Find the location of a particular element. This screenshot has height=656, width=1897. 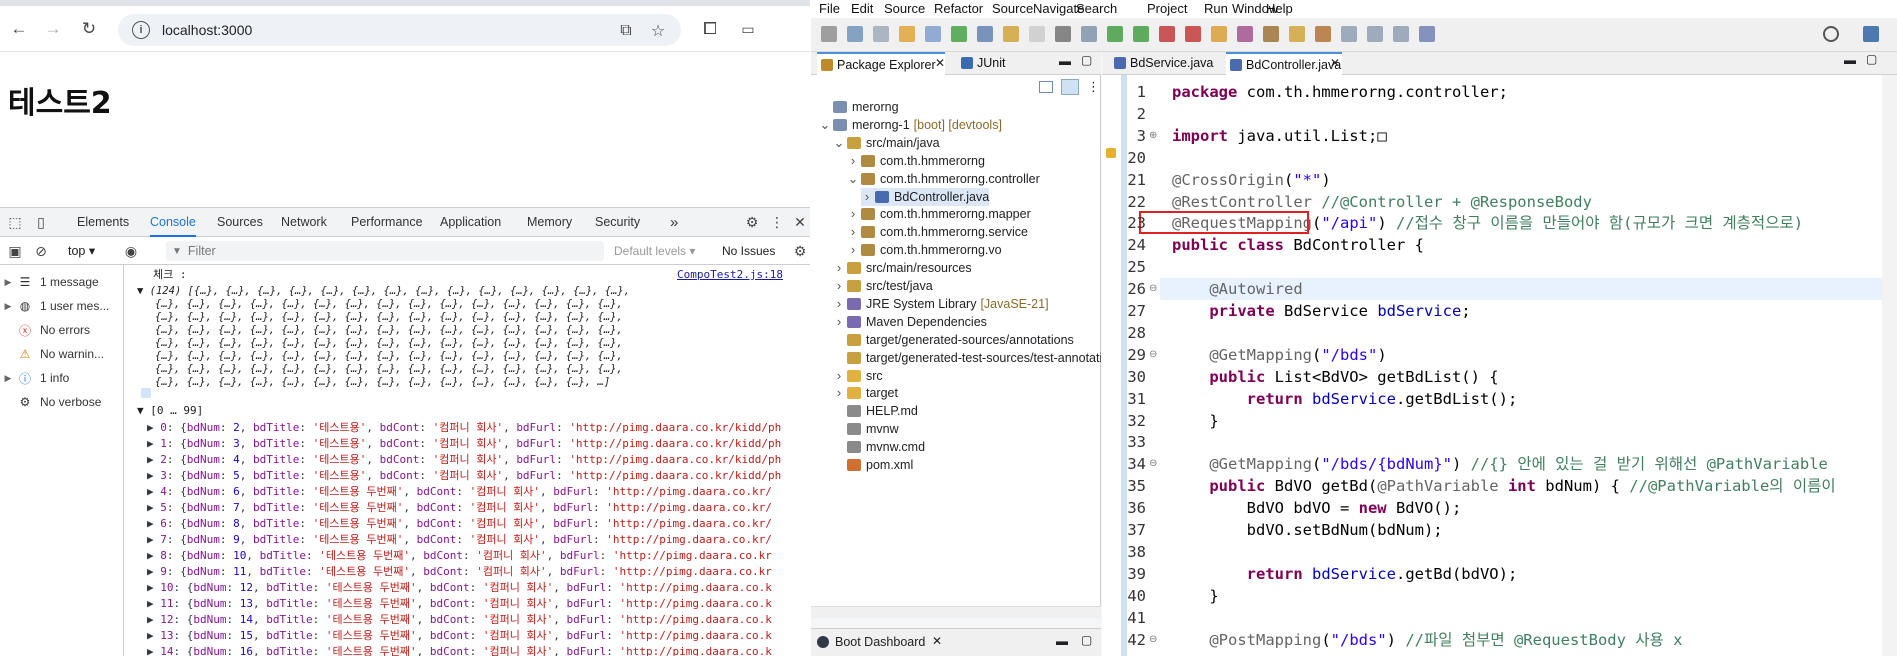

console-settings-icon: ⚙ is located at coordinates (800, 251).